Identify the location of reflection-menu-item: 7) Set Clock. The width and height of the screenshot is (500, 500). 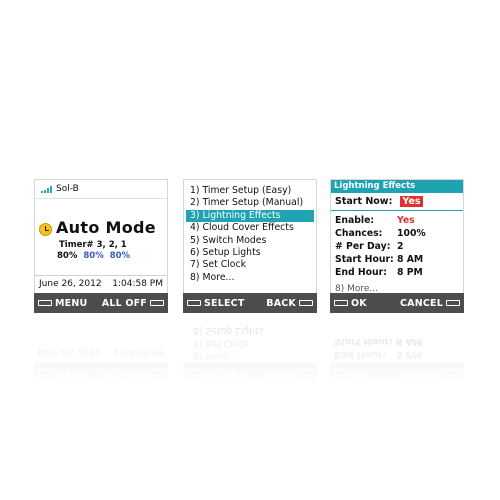
(221, 343).